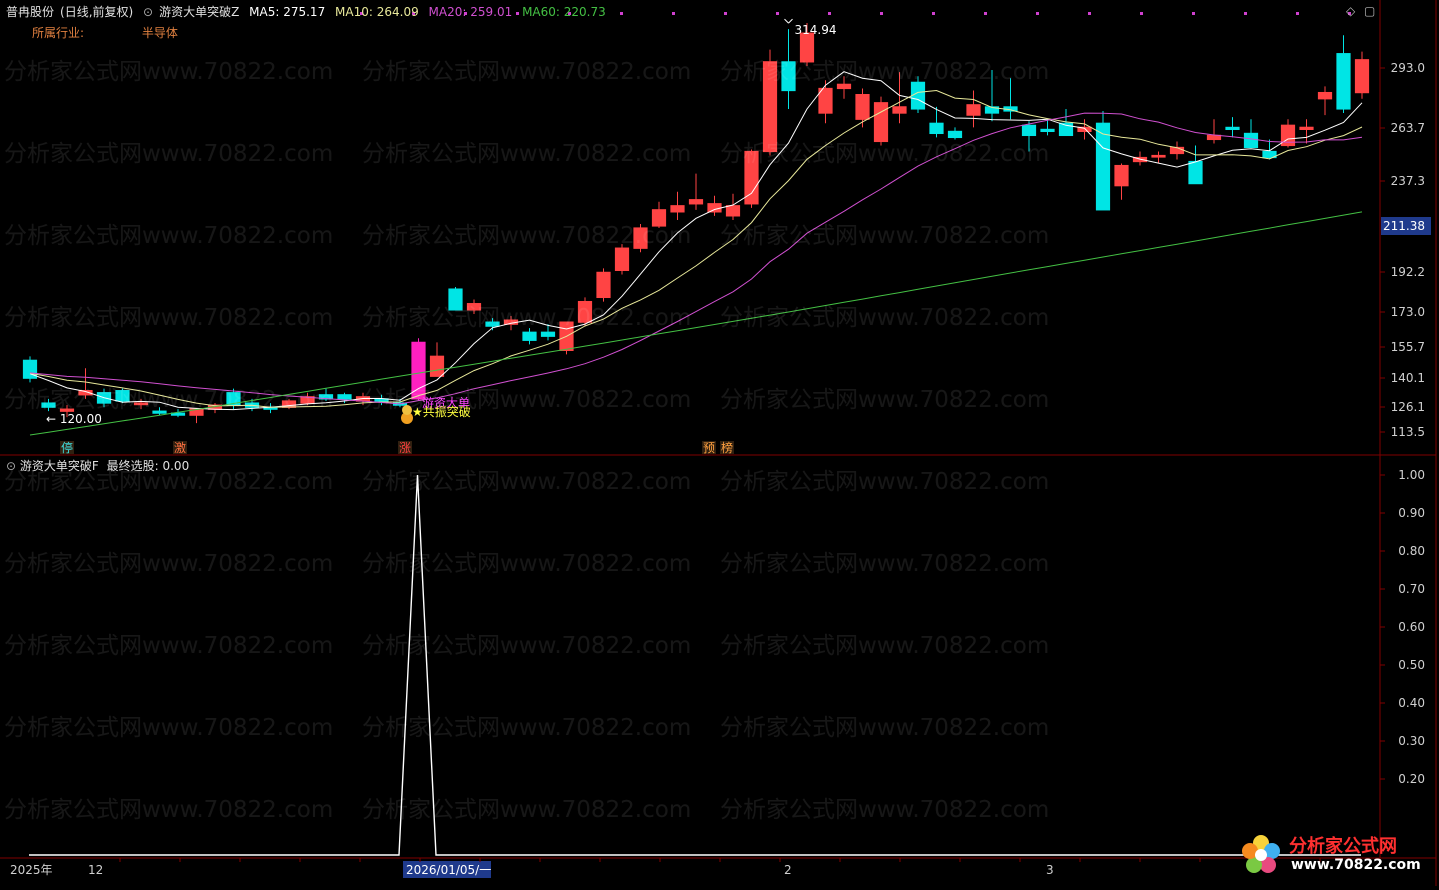 Image resolution: width=1439 pixels, height=890 pixels. Describe the element at coordinates (1411, 475) in the screenshot. I see `sub-tick-label: 1.00` at that location.